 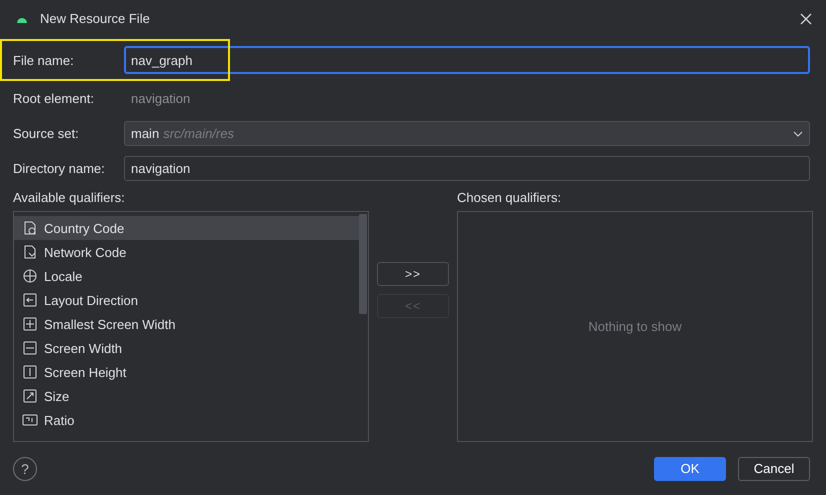 I want to click on close-icon, so click(x=806, y=18).